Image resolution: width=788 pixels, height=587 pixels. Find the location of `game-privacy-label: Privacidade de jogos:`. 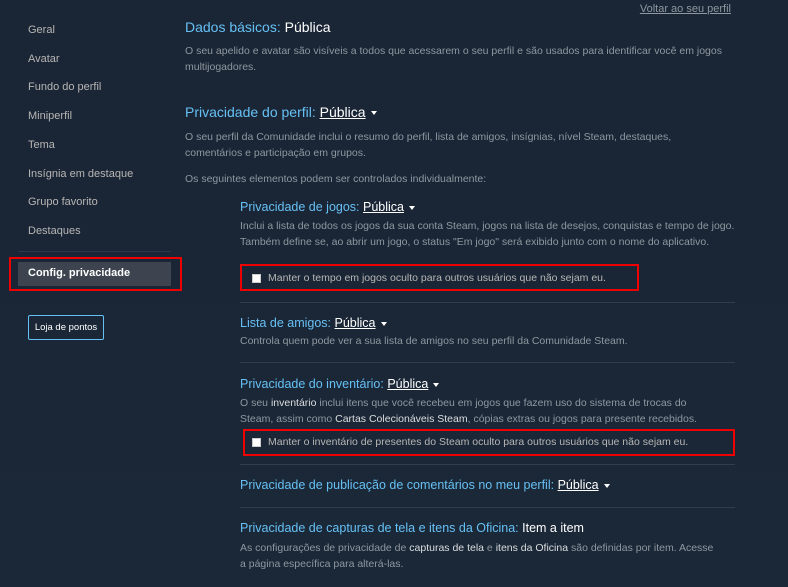

game-privacy-label: Privacidade de jogos: is located at coordinates (300, 207).